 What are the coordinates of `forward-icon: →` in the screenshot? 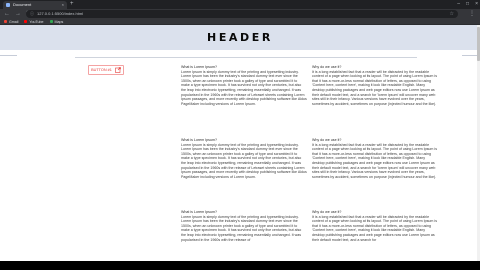 It's located at (18, 14).